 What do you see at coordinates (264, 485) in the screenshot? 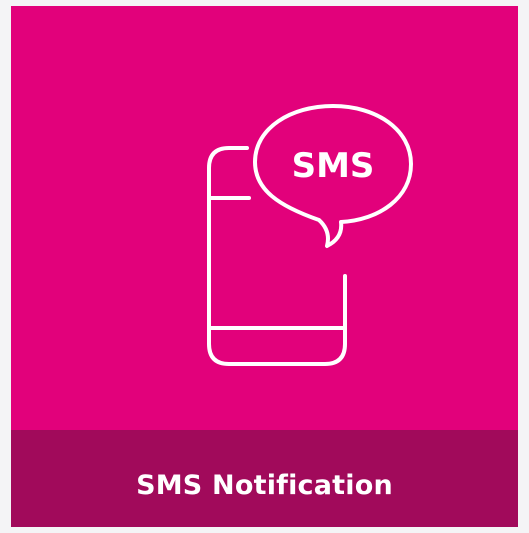
I see `tile-label: SMS Notification` at bounding box center [264, 485].